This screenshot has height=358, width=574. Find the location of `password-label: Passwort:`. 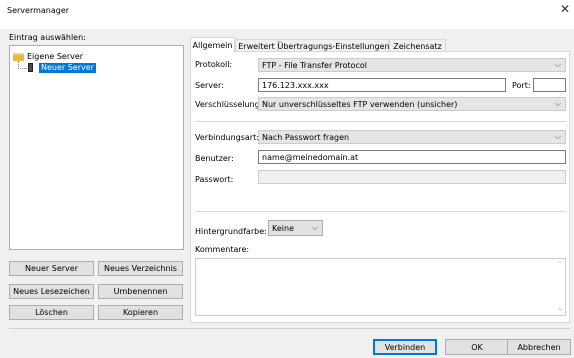

password-label: Passwort: is located at coordinates (214, 179).